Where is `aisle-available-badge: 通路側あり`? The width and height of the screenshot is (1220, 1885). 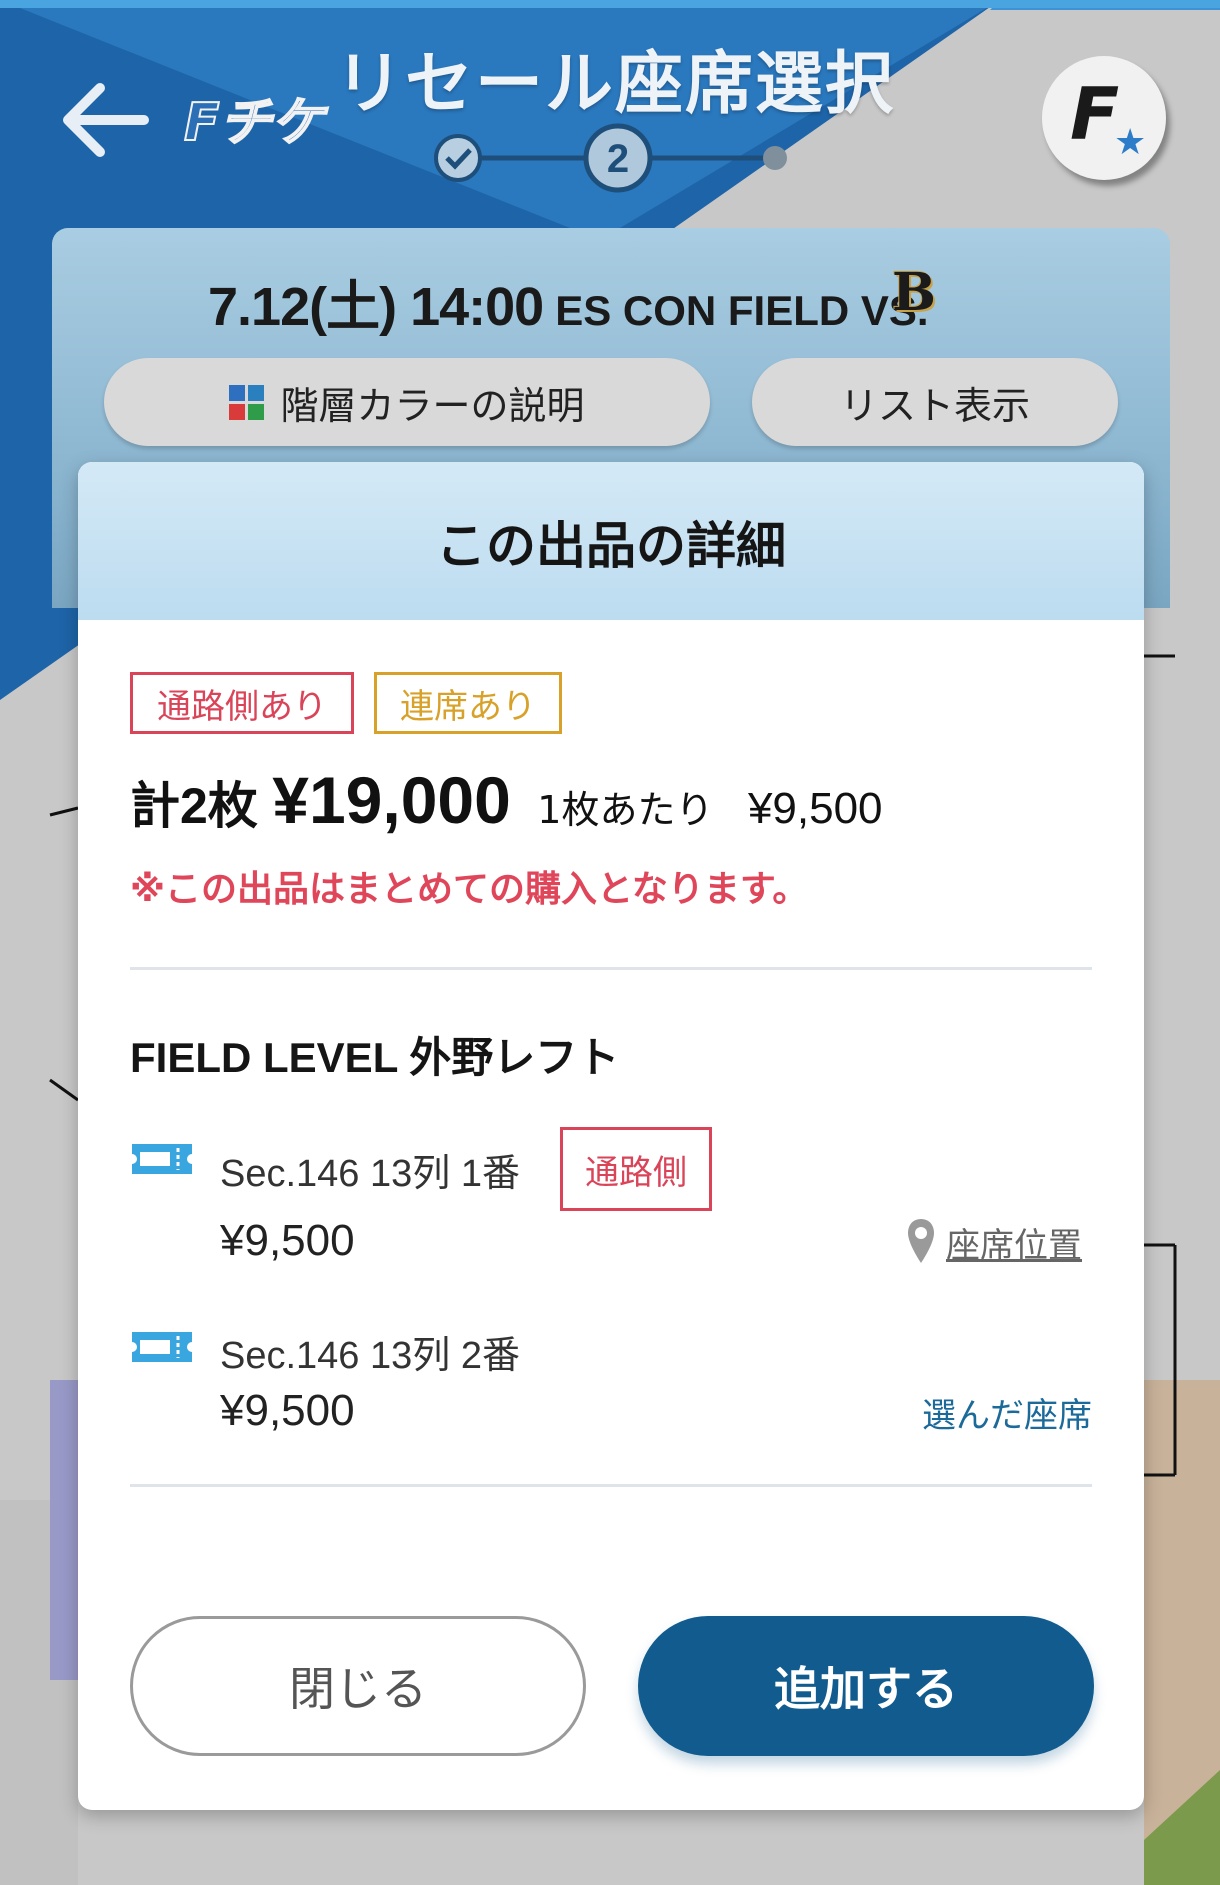
aisle-available-badge: 通路側あり is located at coordinates (242, 703).